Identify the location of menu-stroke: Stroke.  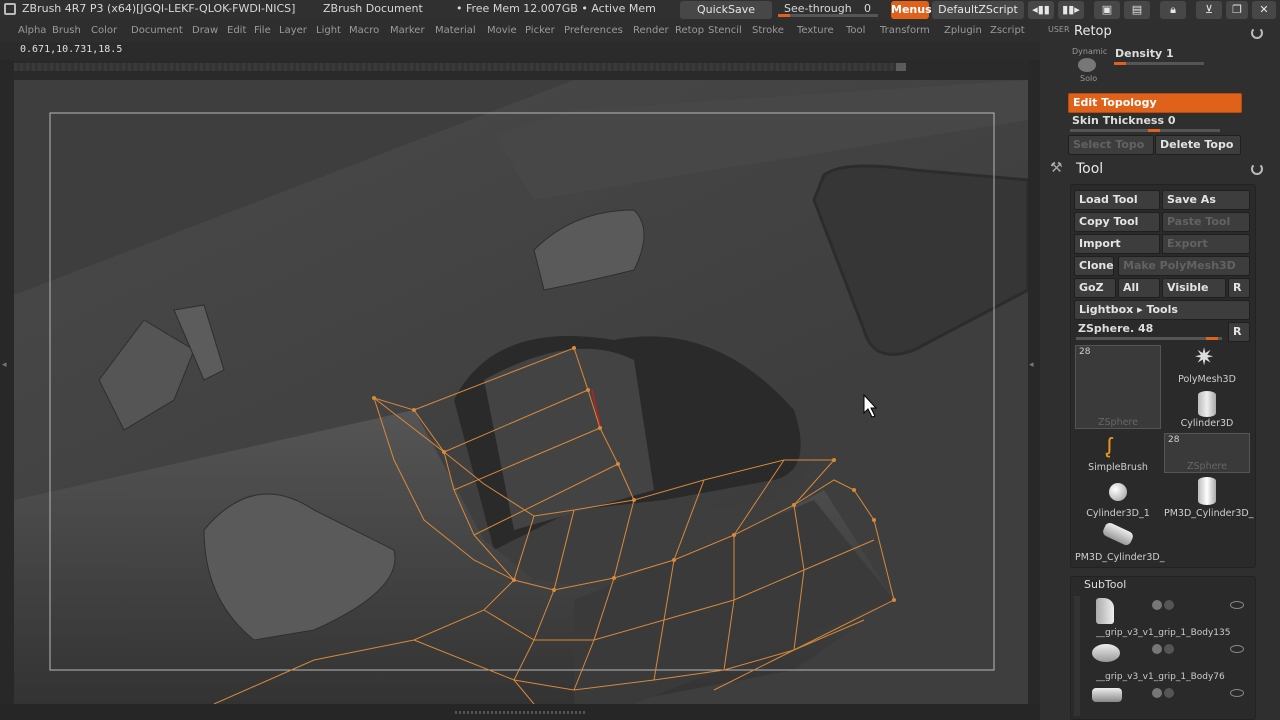
(768, 30).